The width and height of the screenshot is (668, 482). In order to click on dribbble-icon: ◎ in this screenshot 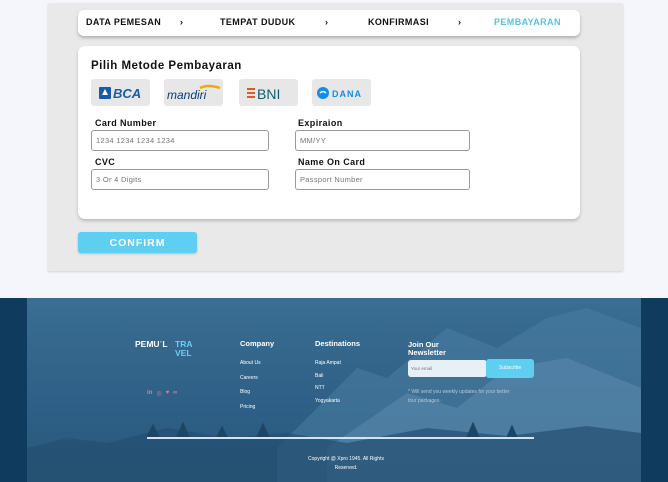, I will do `click(158, 393)`.